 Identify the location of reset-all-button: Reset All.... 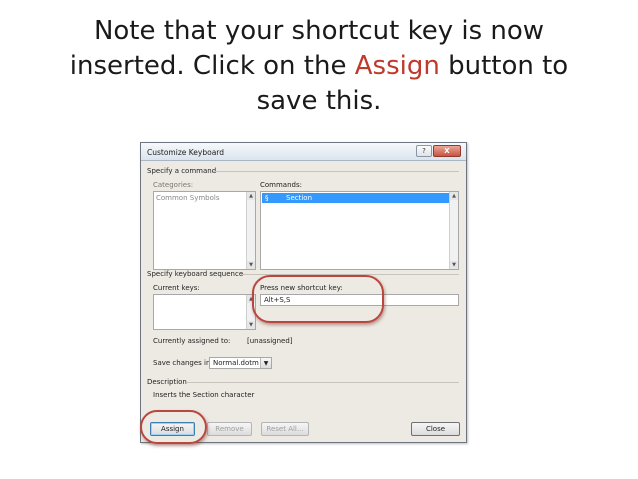
(285, 429).